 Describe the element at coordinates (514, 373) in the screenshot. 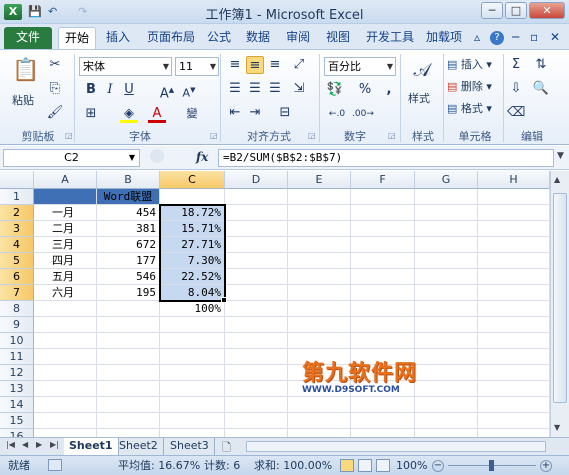

I see `cell-h12` at that location.